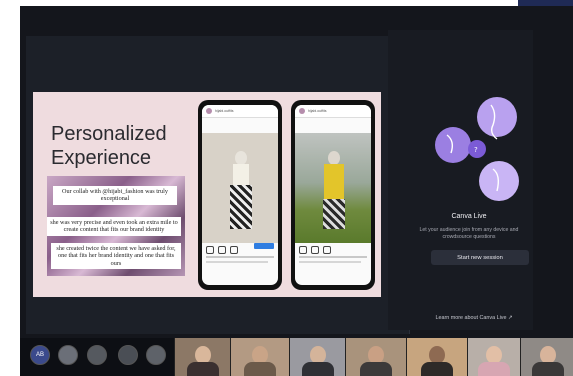  I want to click on post-username-2: hijabi.outfits, so click(317, 111).